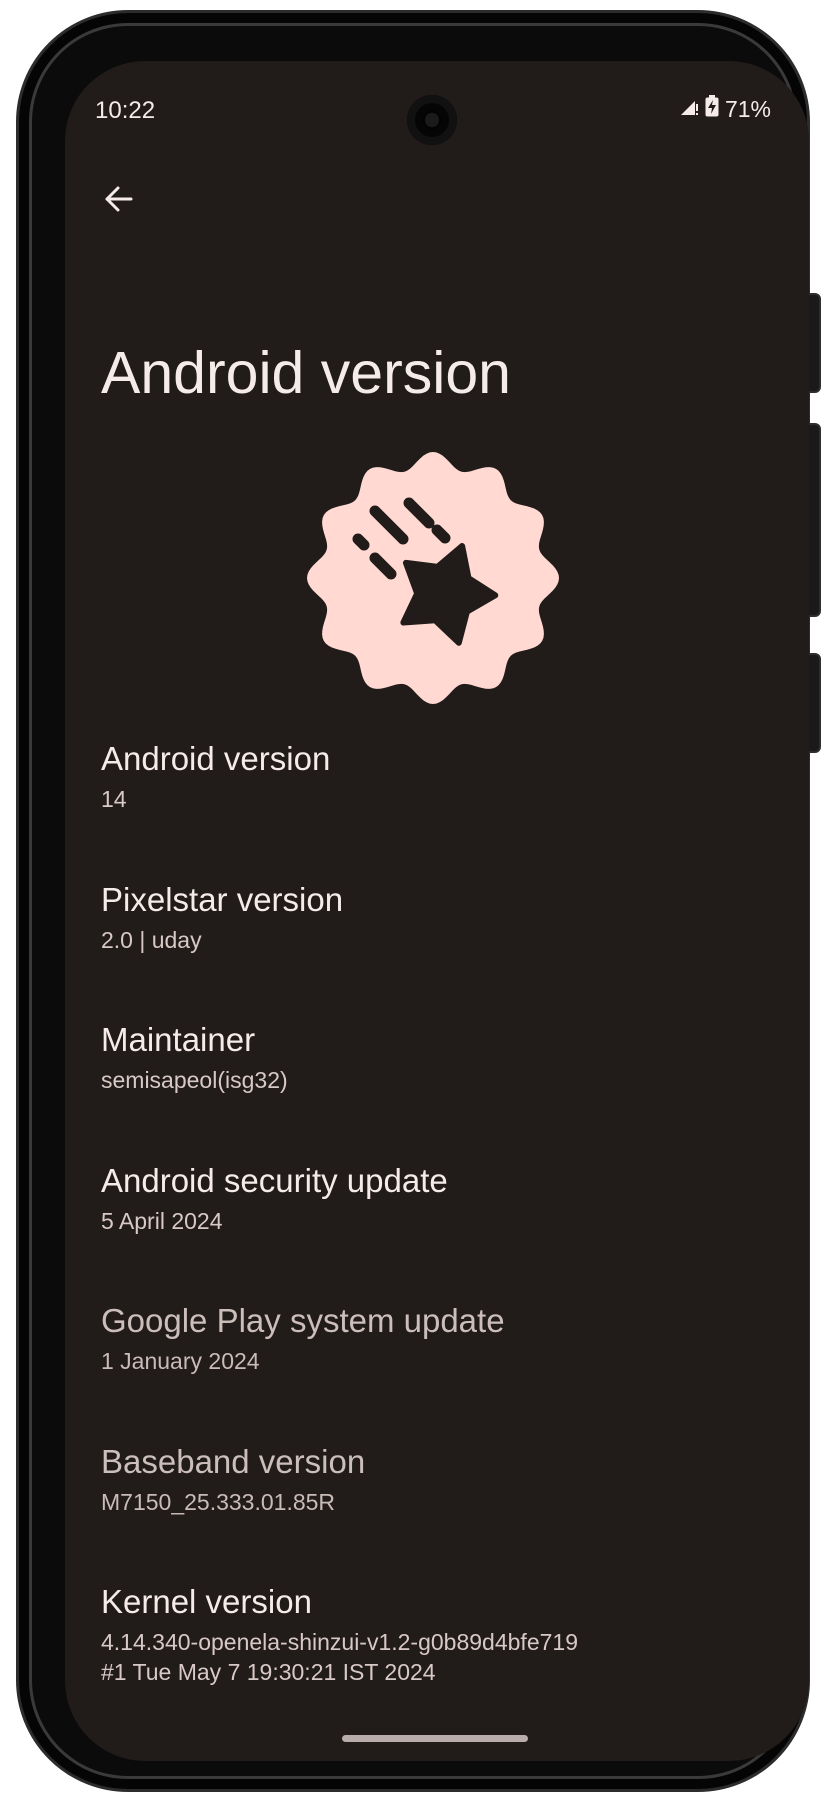  What do you see at coordinates (206, 1601) in the screenshot?
I see `item-title: Kernel version` at bounding box center [206, 1601].